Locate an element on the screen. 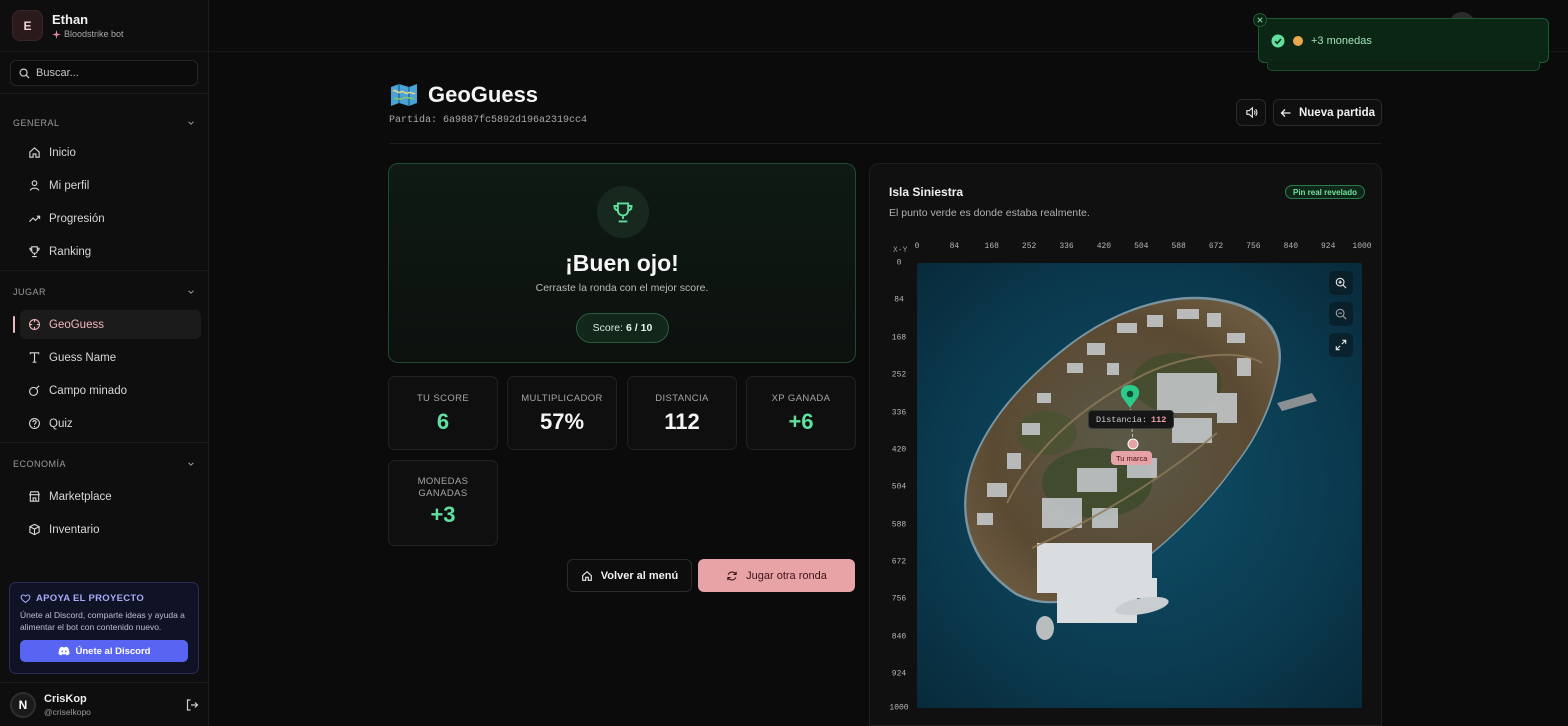  sidebar-item-campo-minado: Campo minado is located at coordinates (110, 390).